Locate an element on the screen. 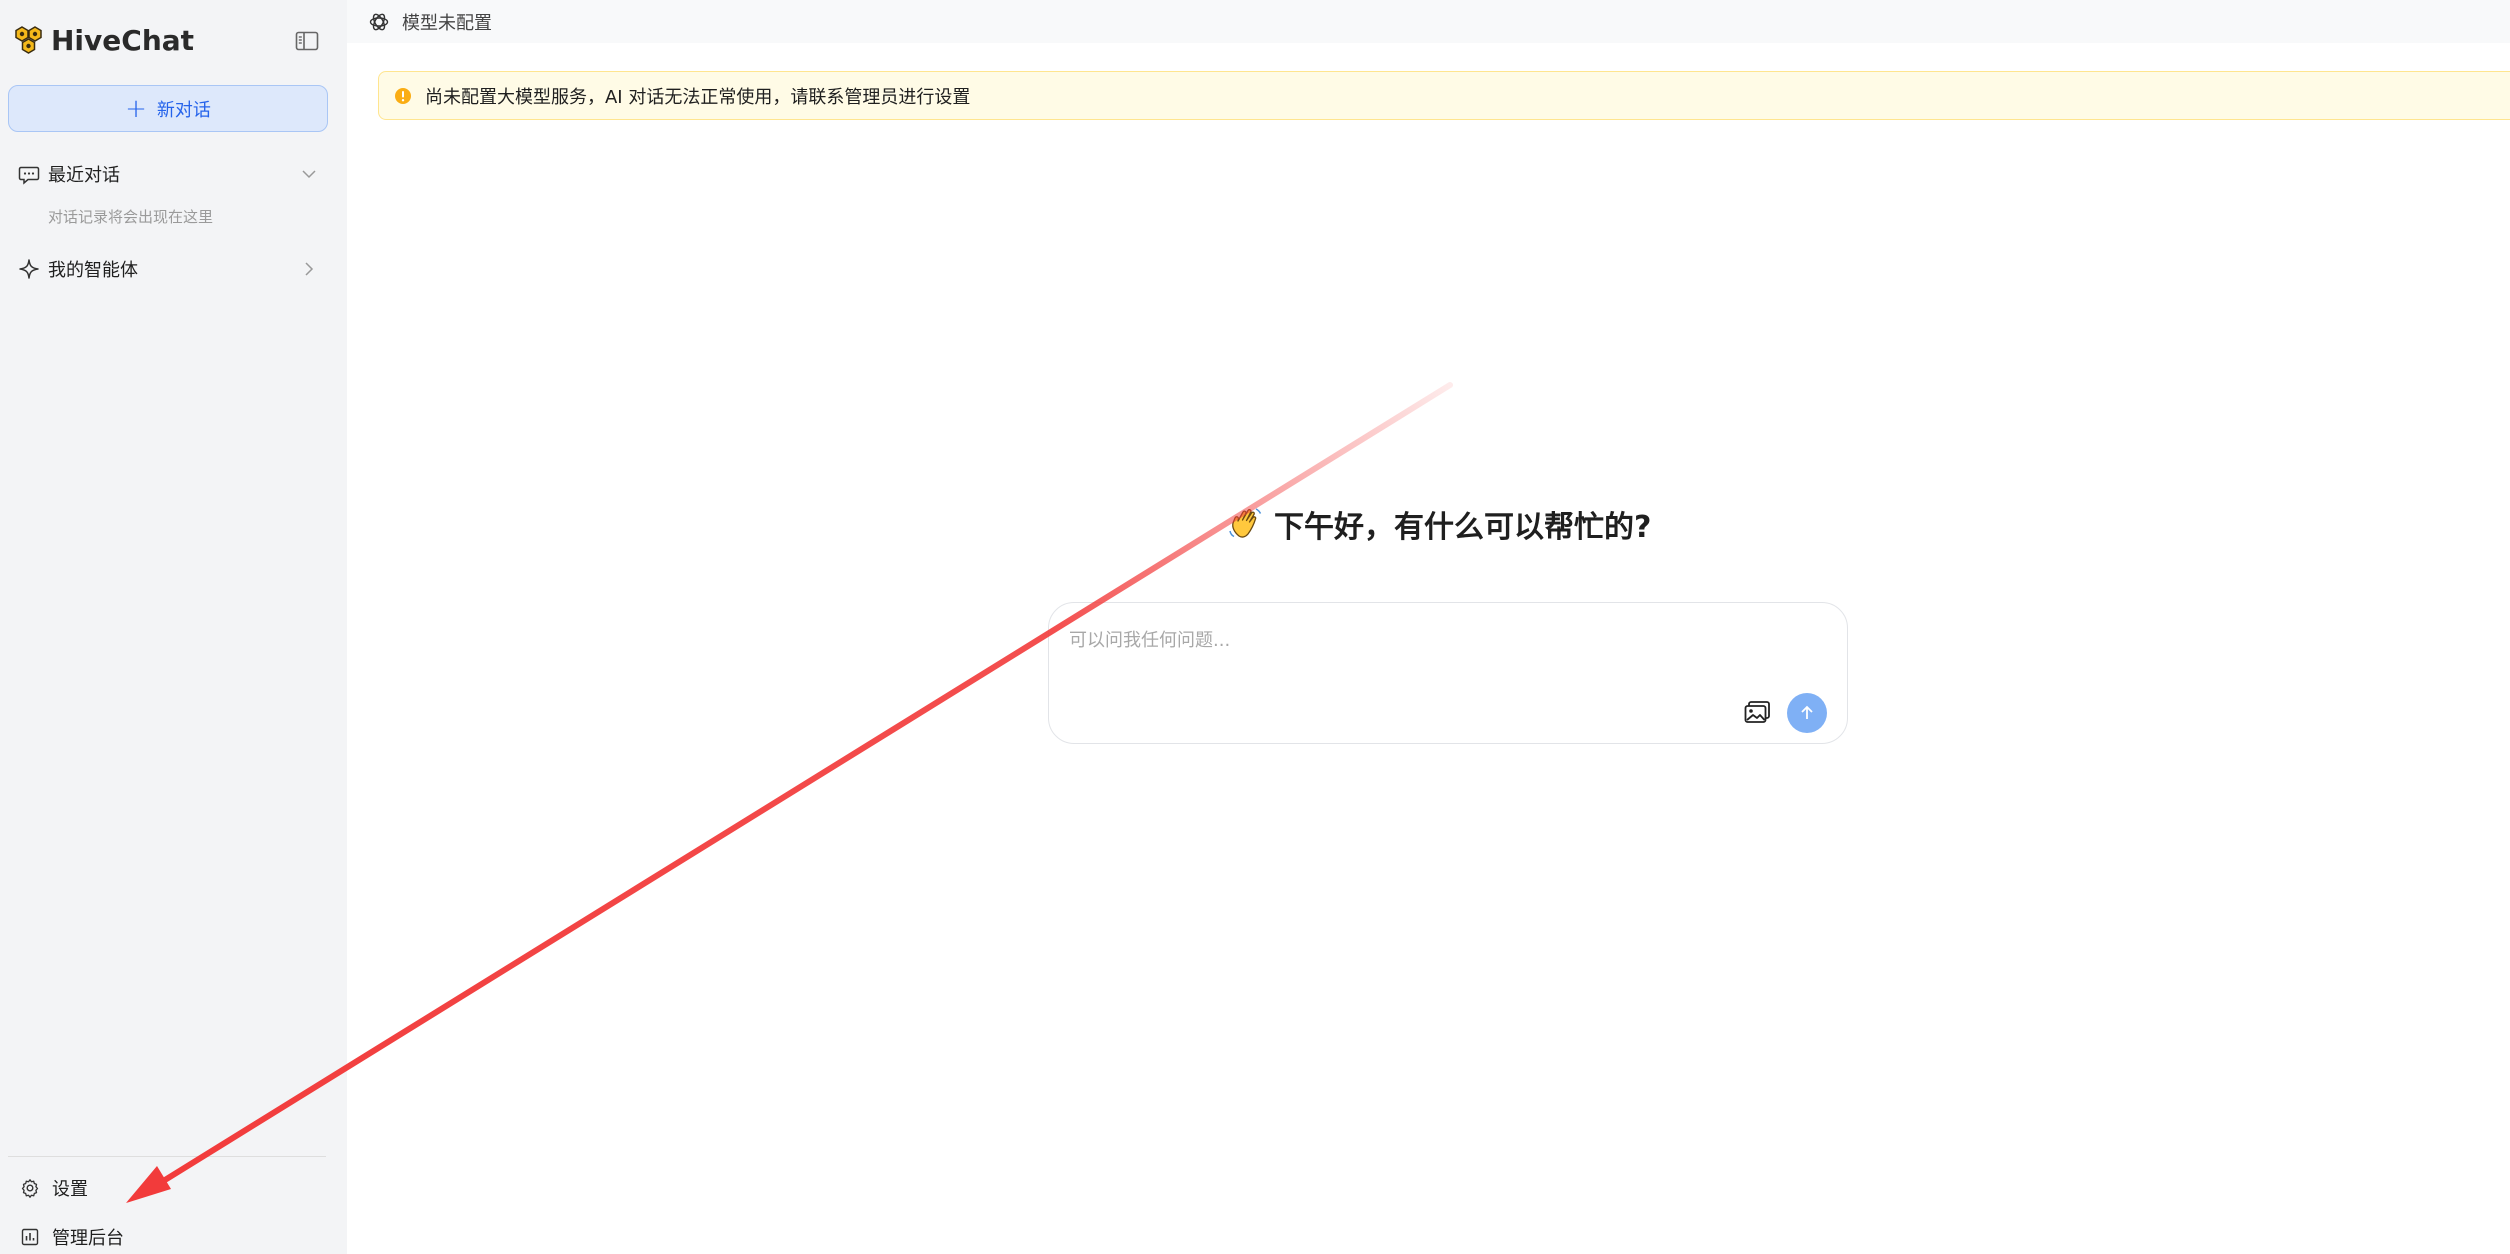 The height and width of the screenshot is (1254, 2510). recent-empty-text: 对话记录将会出现在这里 is located at coordinates (131, 217).